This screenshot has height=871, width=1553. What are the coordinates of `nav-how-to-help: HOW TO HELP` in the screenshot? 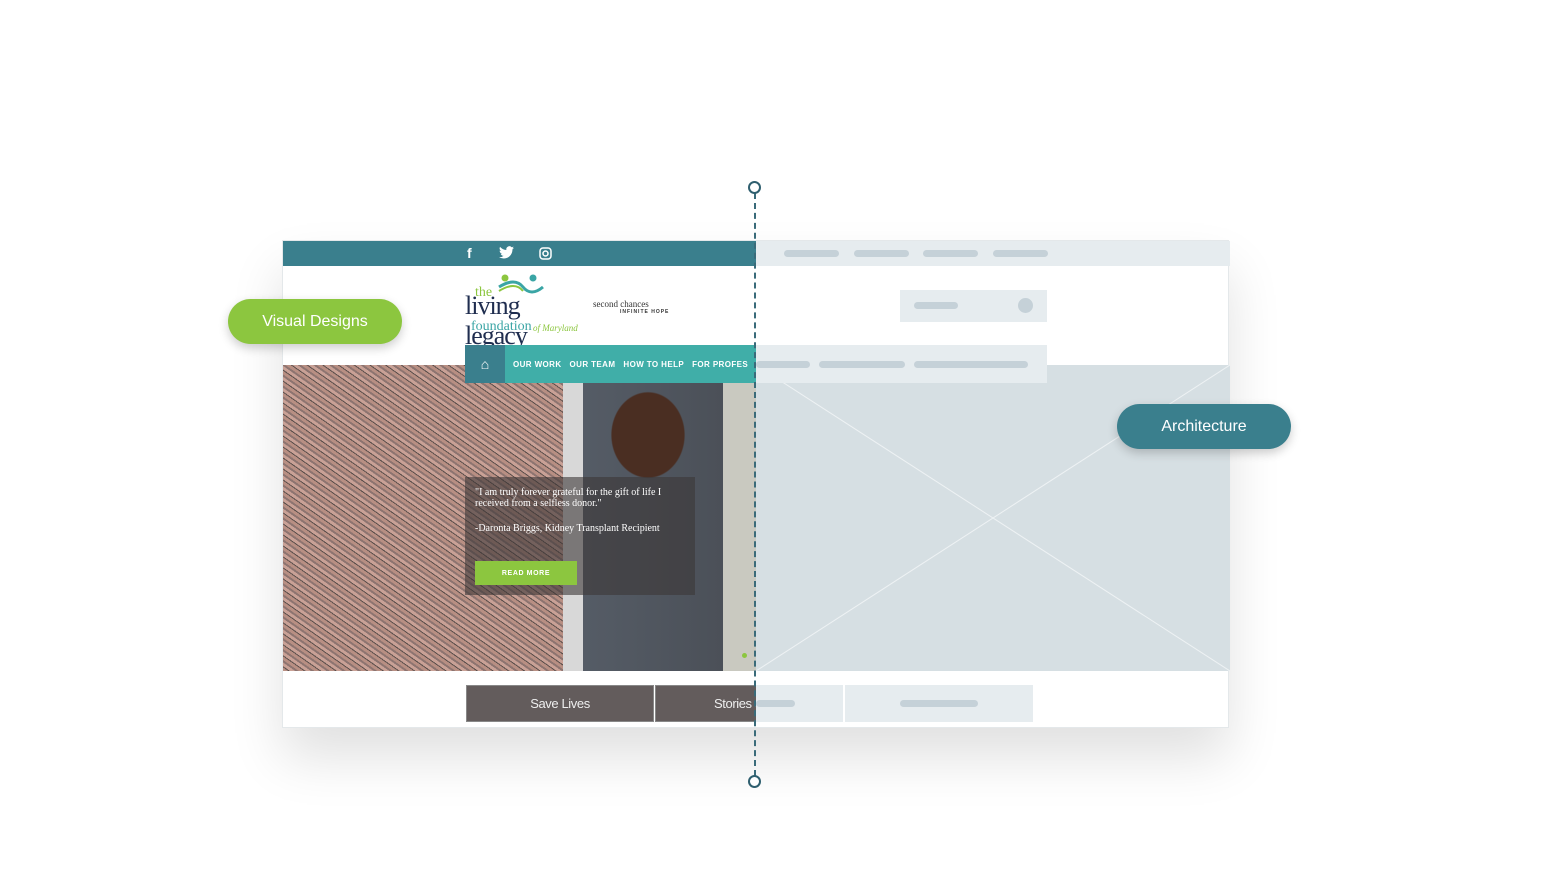 It's located at (653, 364).